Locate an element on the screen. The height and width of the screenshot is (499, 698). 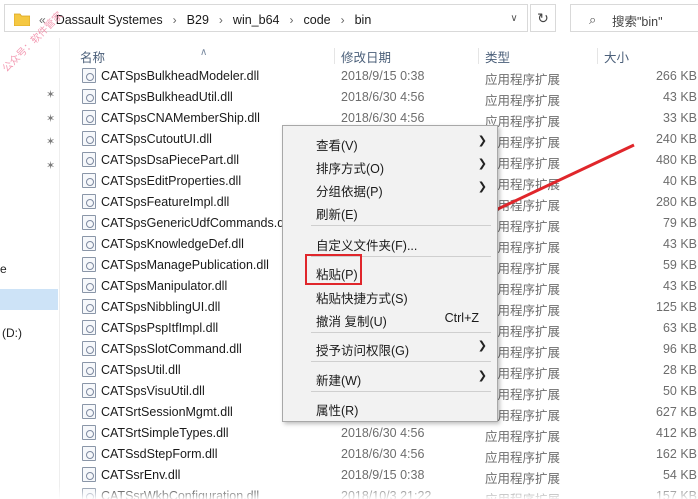
menu-item-undo-copy: 撤消 复制(U) Ctrl+Z is located at coordinates (390, 318).